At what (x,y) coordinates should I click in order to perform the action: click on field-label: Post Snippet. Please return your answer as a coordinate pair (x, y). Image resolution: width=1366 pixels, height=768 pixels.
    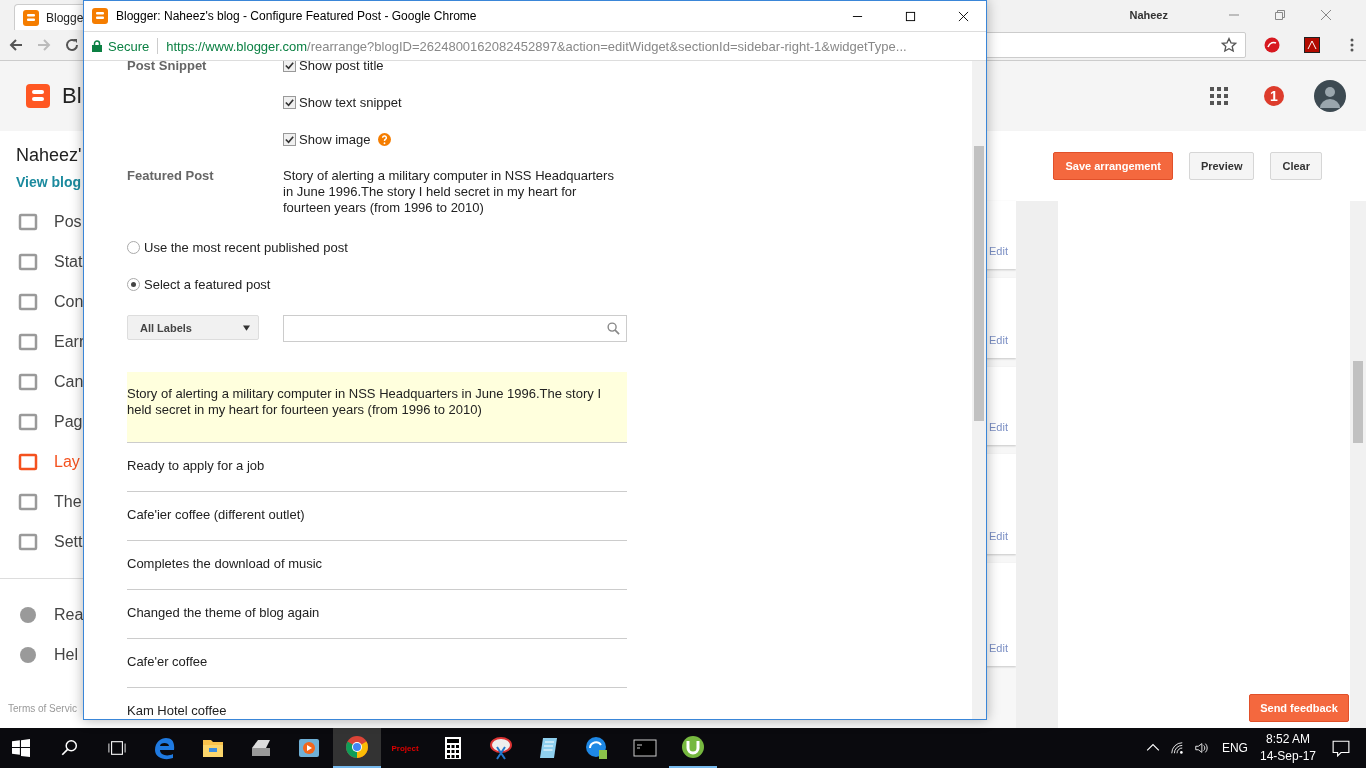
    Looking at the image, I should click on (167, 68).